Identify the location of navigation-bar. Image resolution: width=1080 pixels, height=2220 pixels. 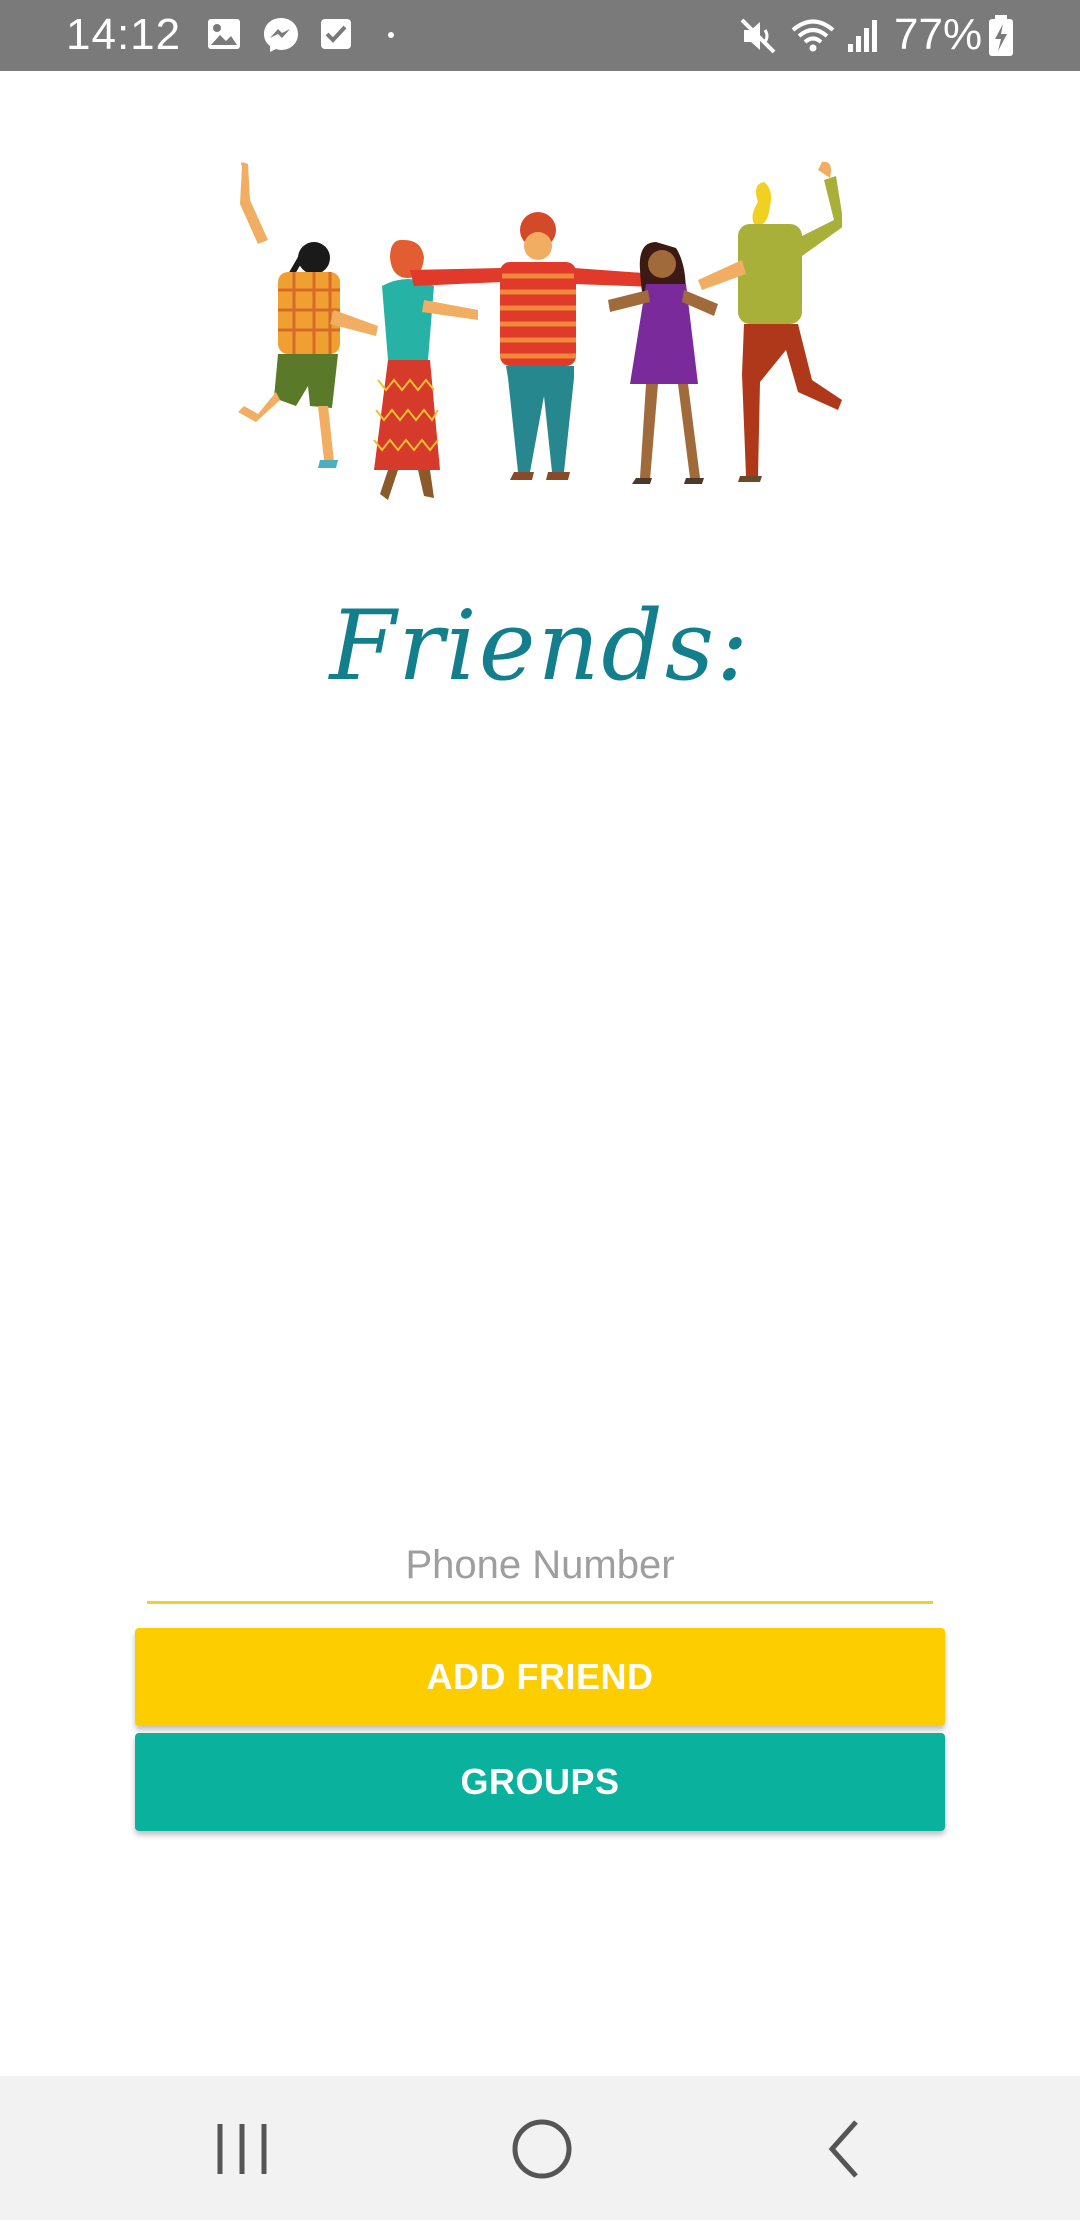
(540, 2148).